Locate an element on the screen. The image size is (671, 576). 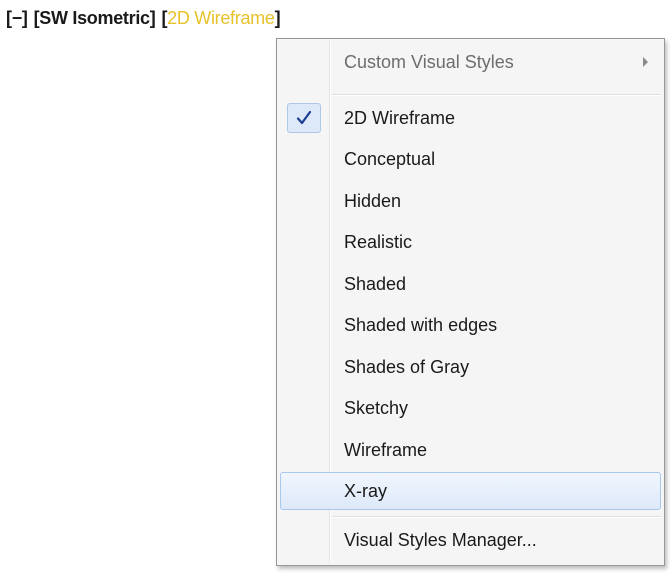
menu-item-label: Hidden is located at coordinates (373, 200).